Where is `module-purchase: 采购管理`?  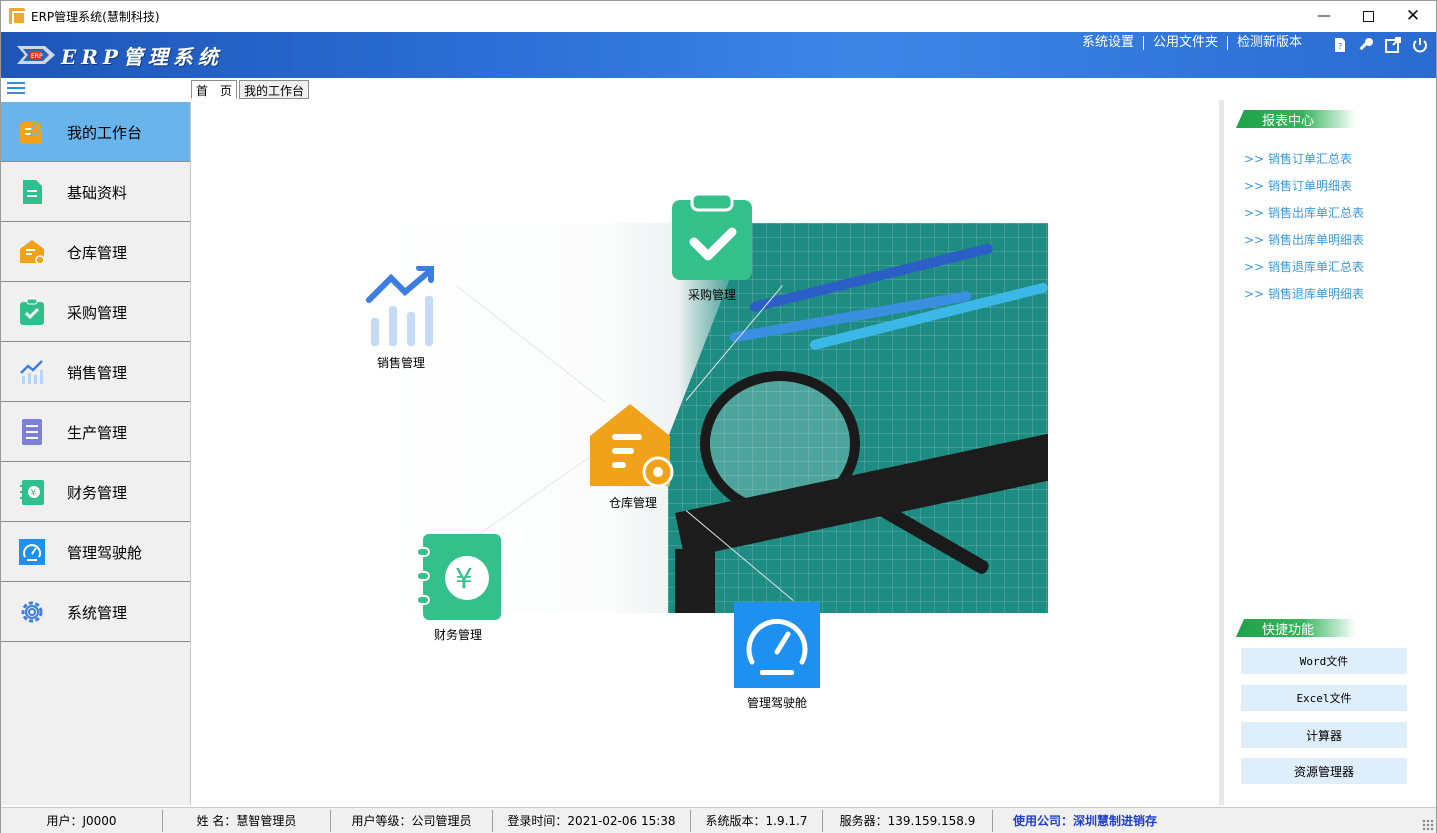
module-purchase: 采购管理 is located at coordinates (712, 247).